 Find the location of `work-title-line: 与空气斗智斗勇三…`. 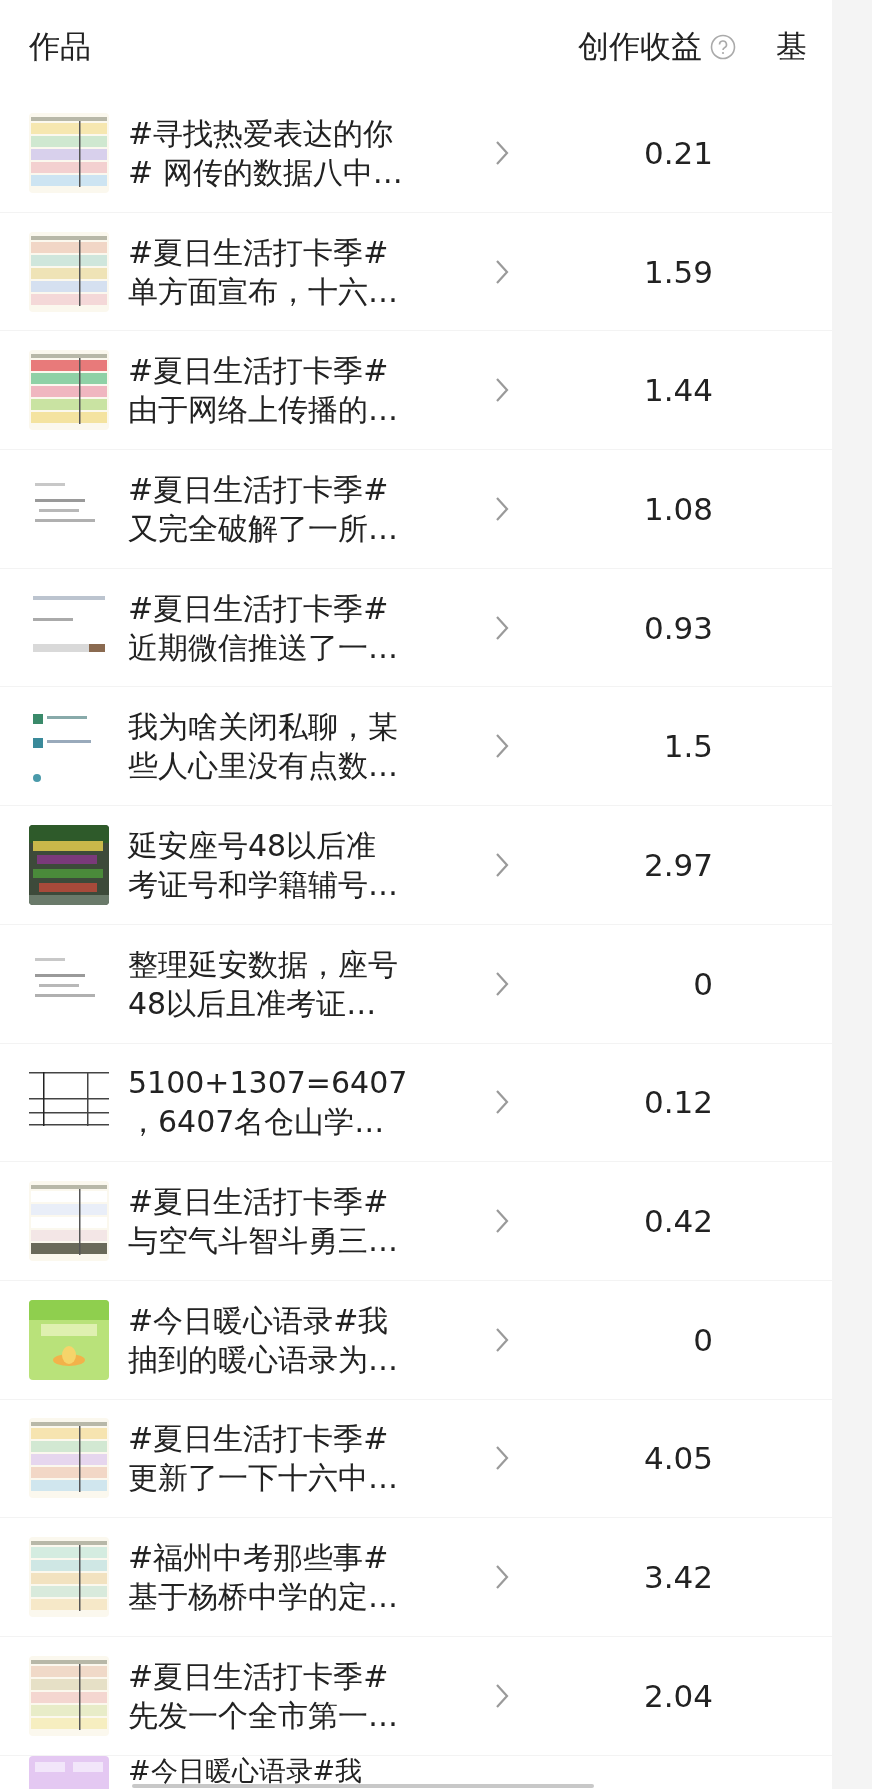

work-title-line: 与空气斗智斗勇三… is located at coordinates (263, 1241).